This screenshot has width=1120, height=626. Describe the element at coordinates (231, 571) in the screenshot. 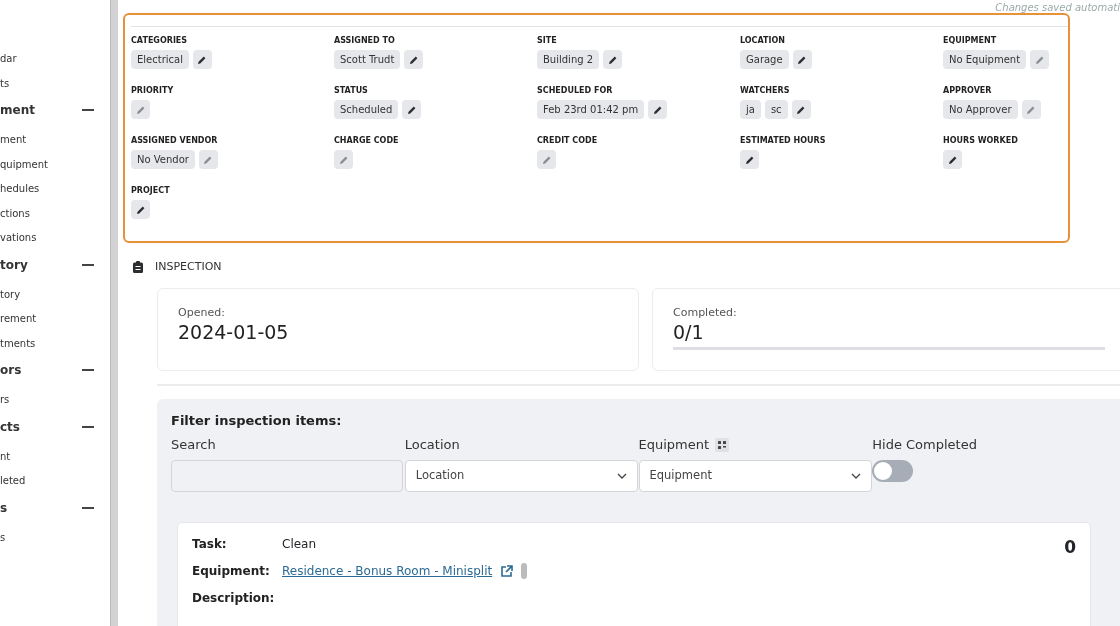

I see `field-label: Equipment:` at that location.